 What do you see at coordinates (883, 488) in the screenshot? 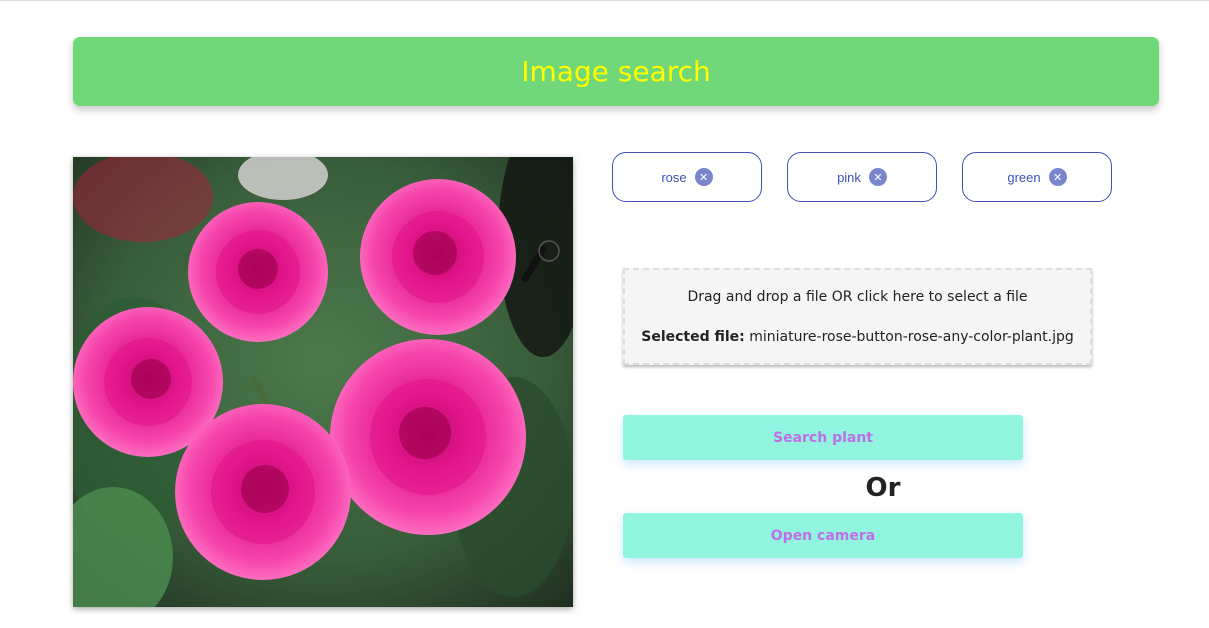
I see `or-separator: Or` at bounding box center [883, 488].